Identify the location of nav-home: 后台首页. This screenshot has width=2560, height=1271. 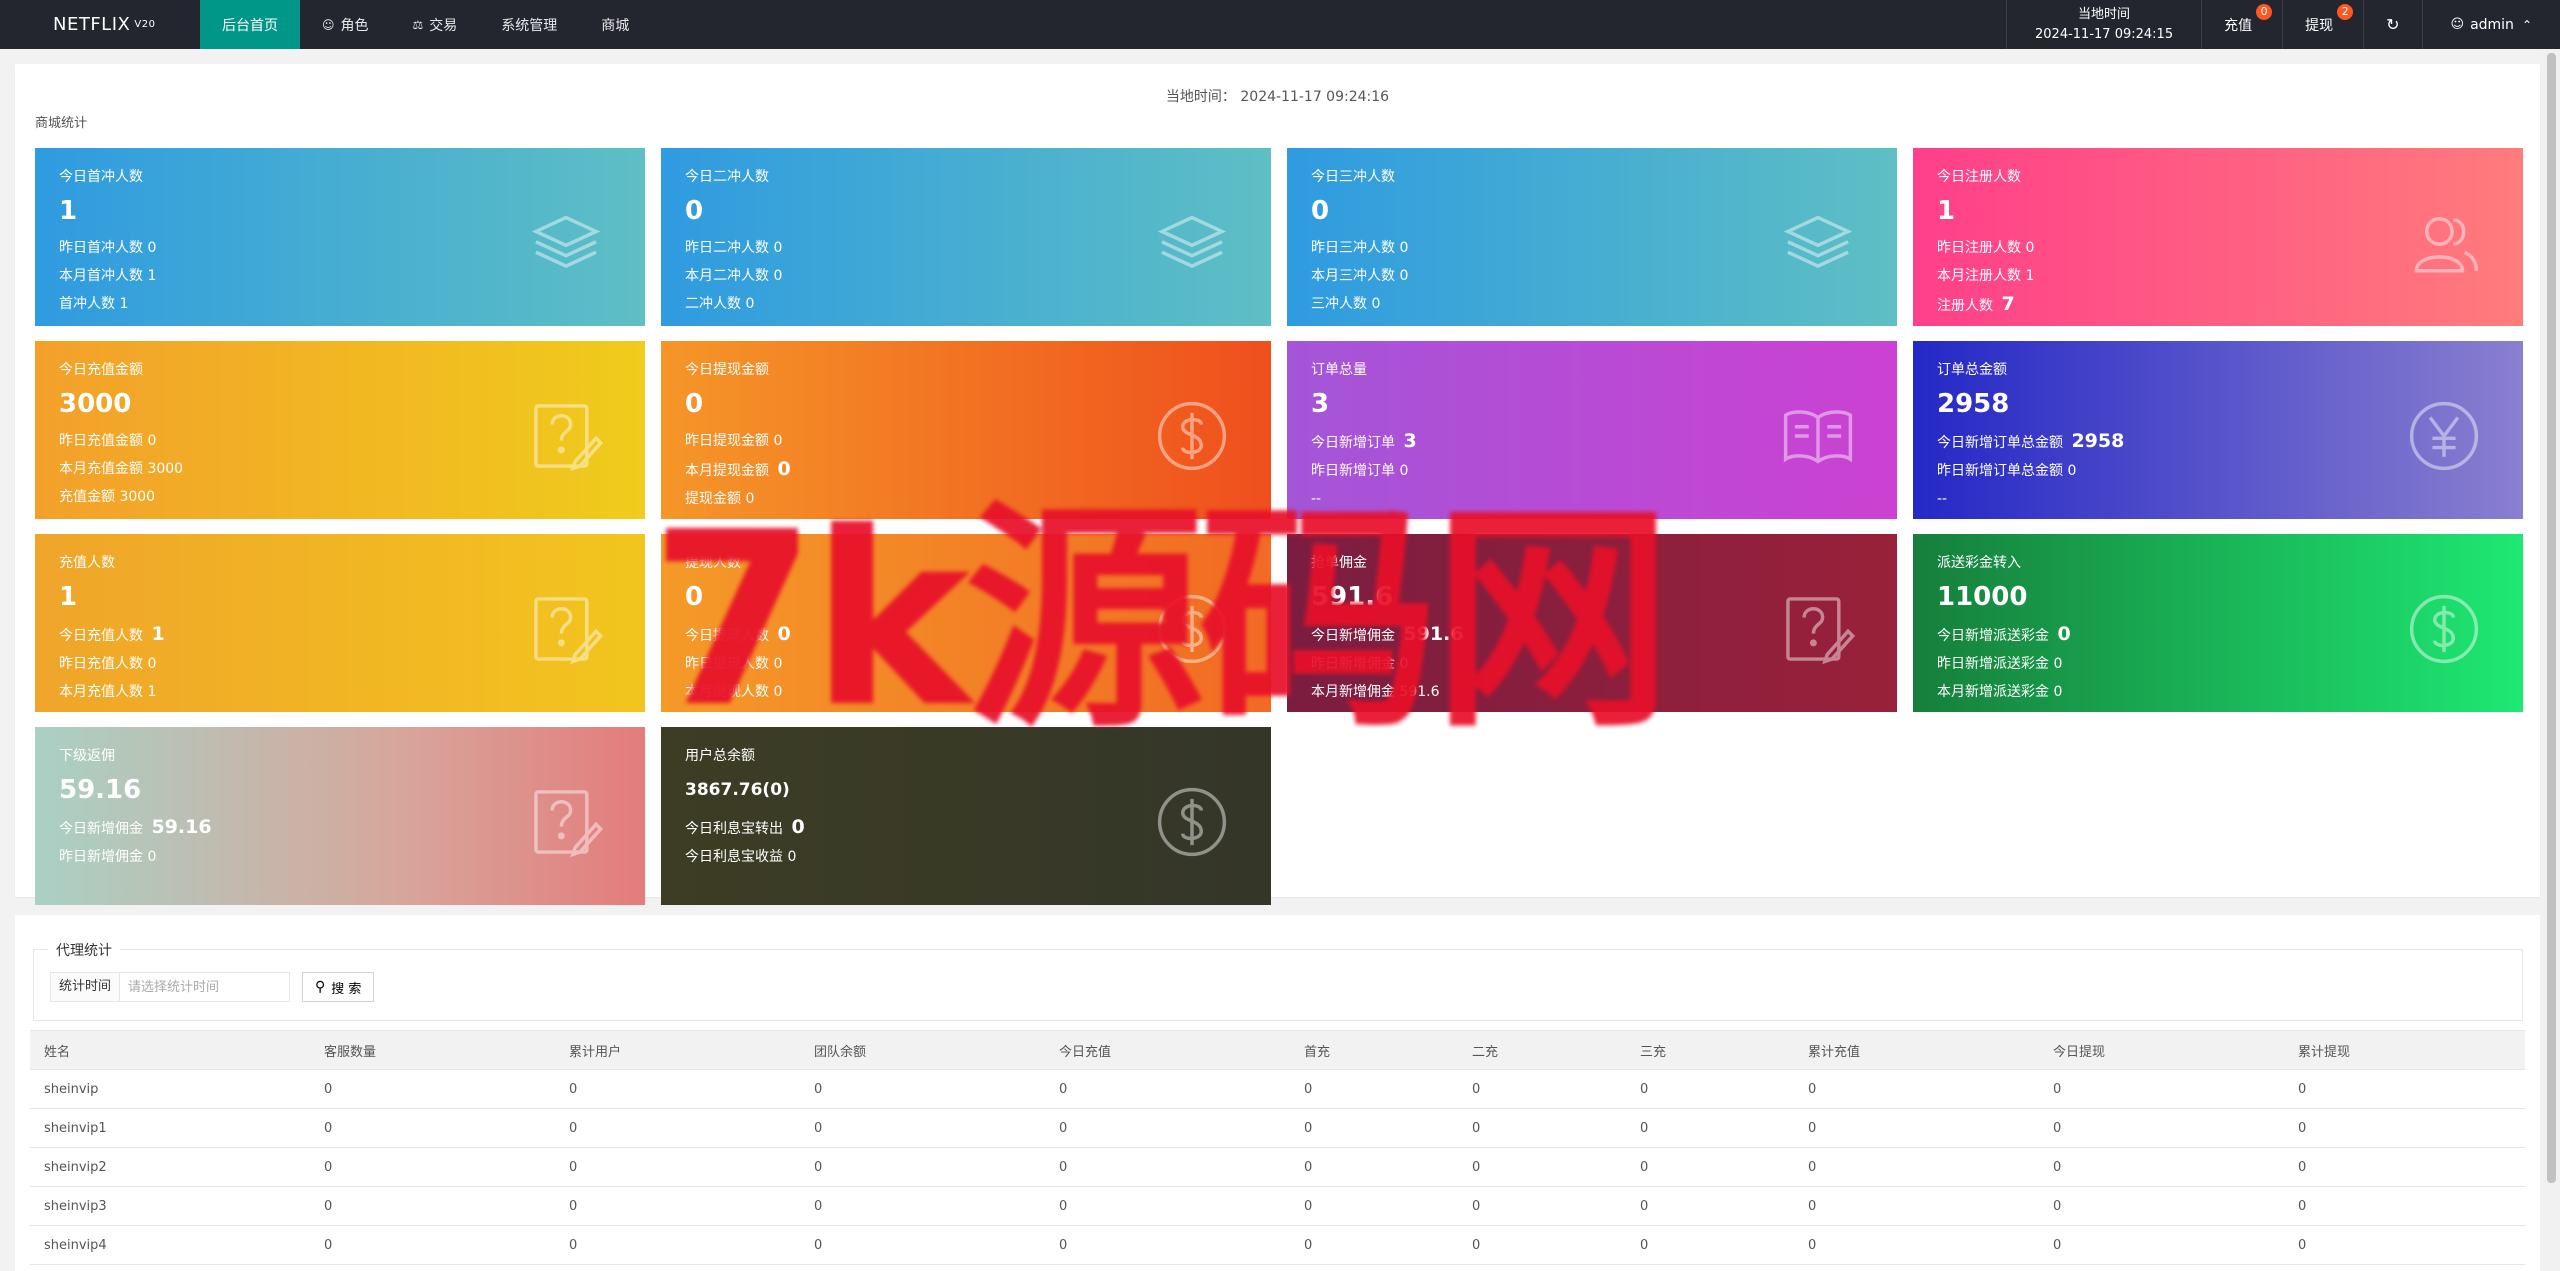
(250, 24).